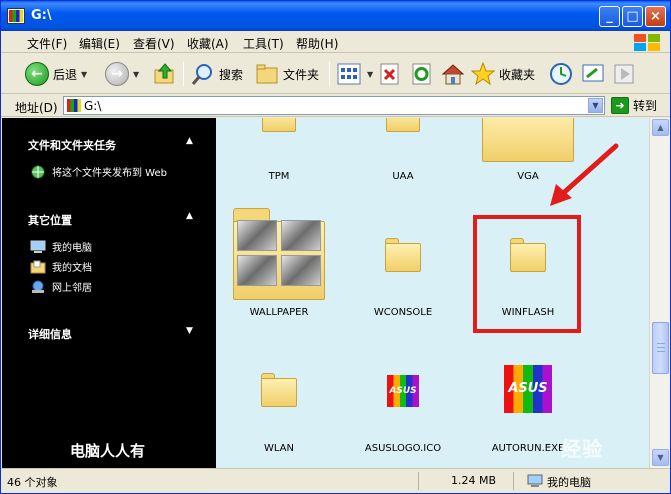 The image size is (671, 494). Describe the element at coordinates (47, 43) in the screenshot. I see `menu-file: 文件(F)` at that location.